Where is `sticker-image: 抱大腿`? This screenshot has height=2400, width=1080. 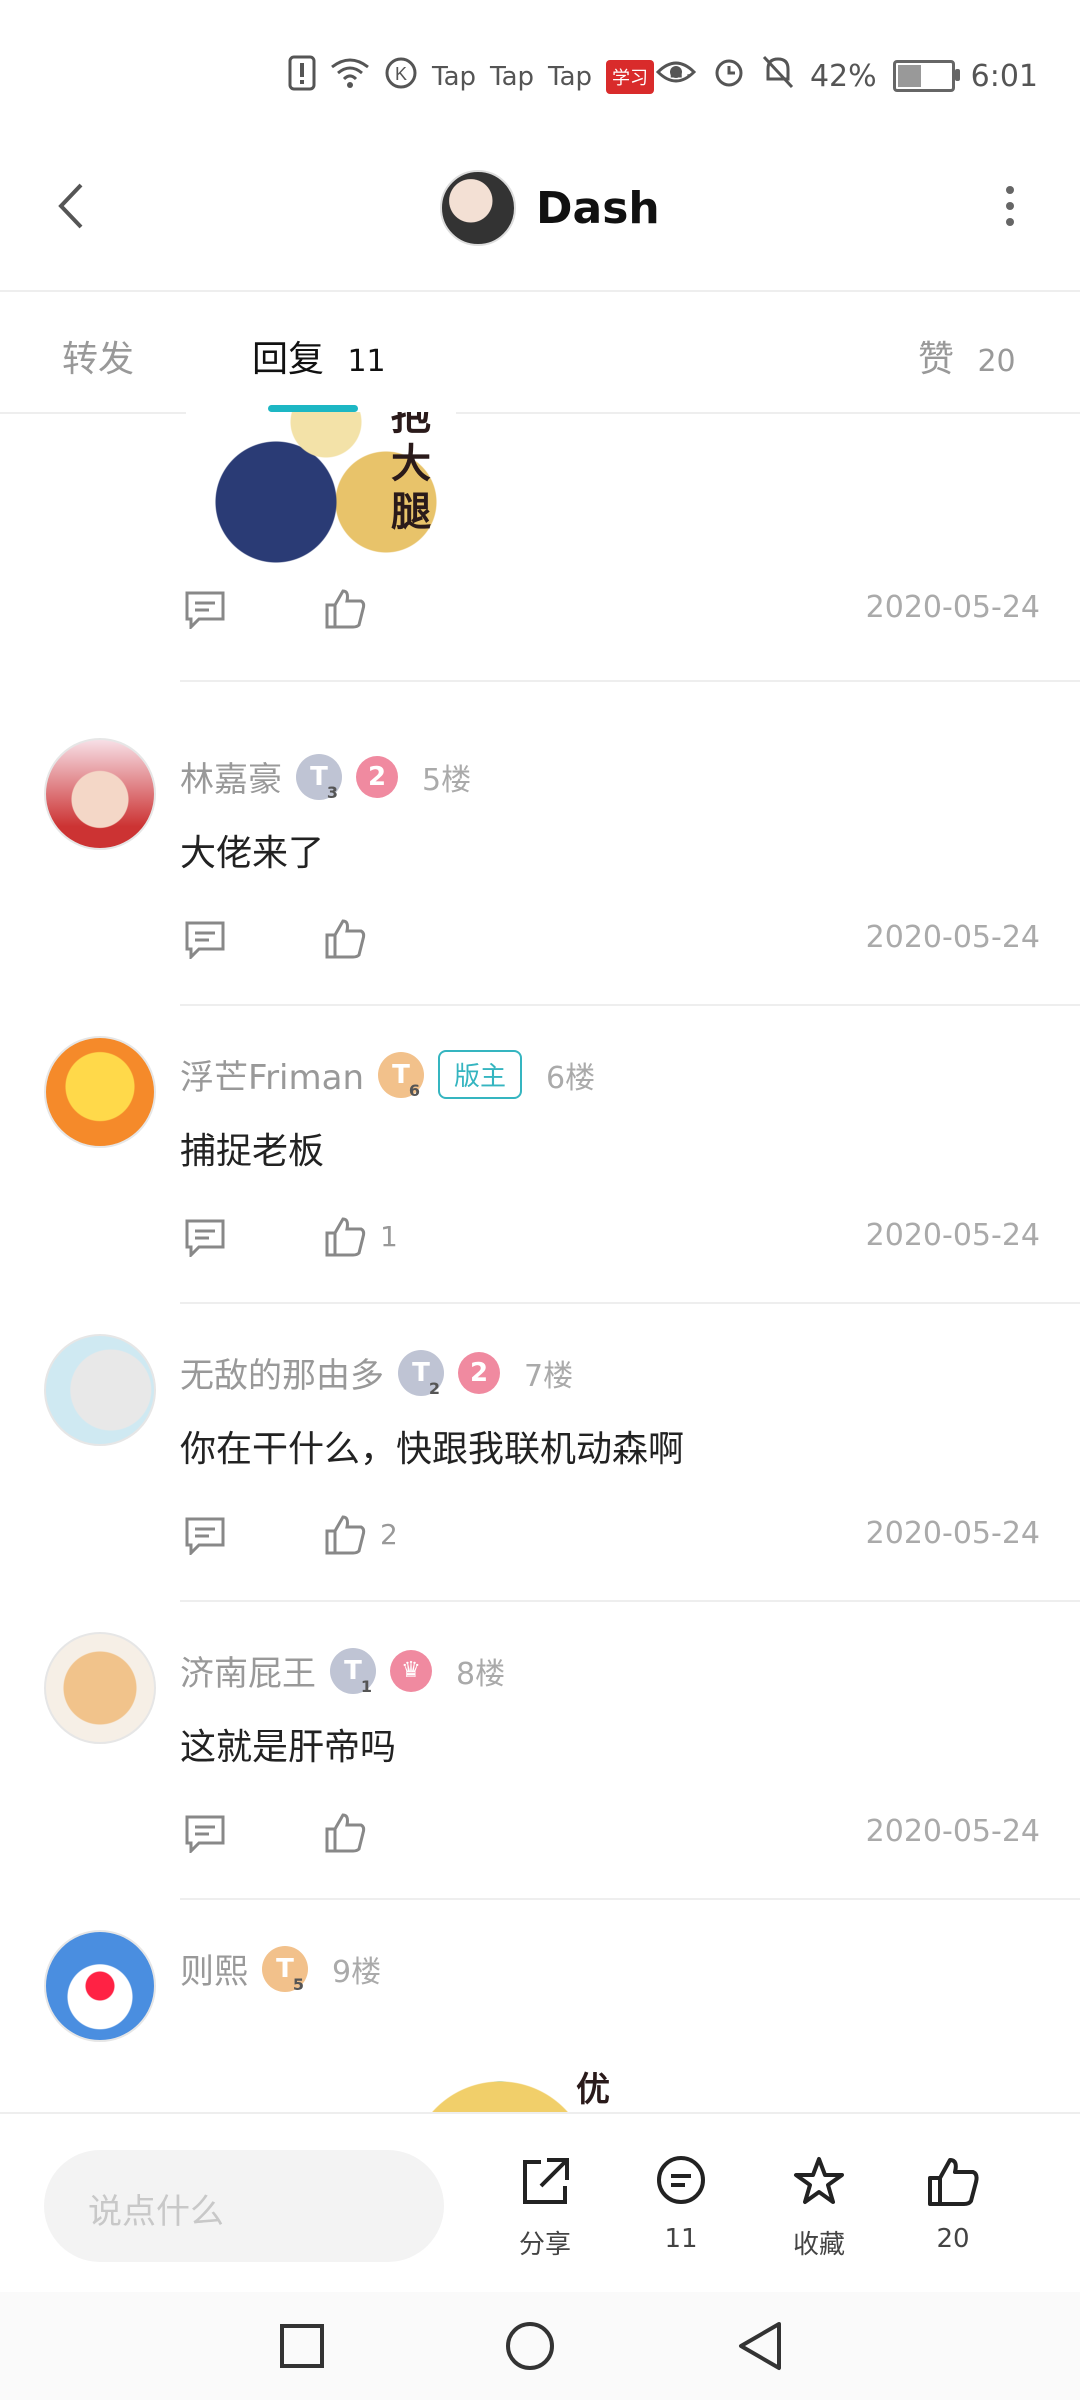
sticker-image: 抱大腿 is located at coordinates (321, 497).